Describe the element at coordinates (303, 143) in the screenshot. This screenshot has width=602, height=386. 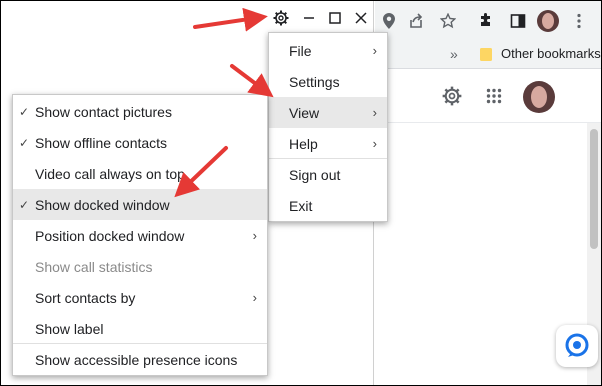
I see `menu-item-label: Help` at that location.